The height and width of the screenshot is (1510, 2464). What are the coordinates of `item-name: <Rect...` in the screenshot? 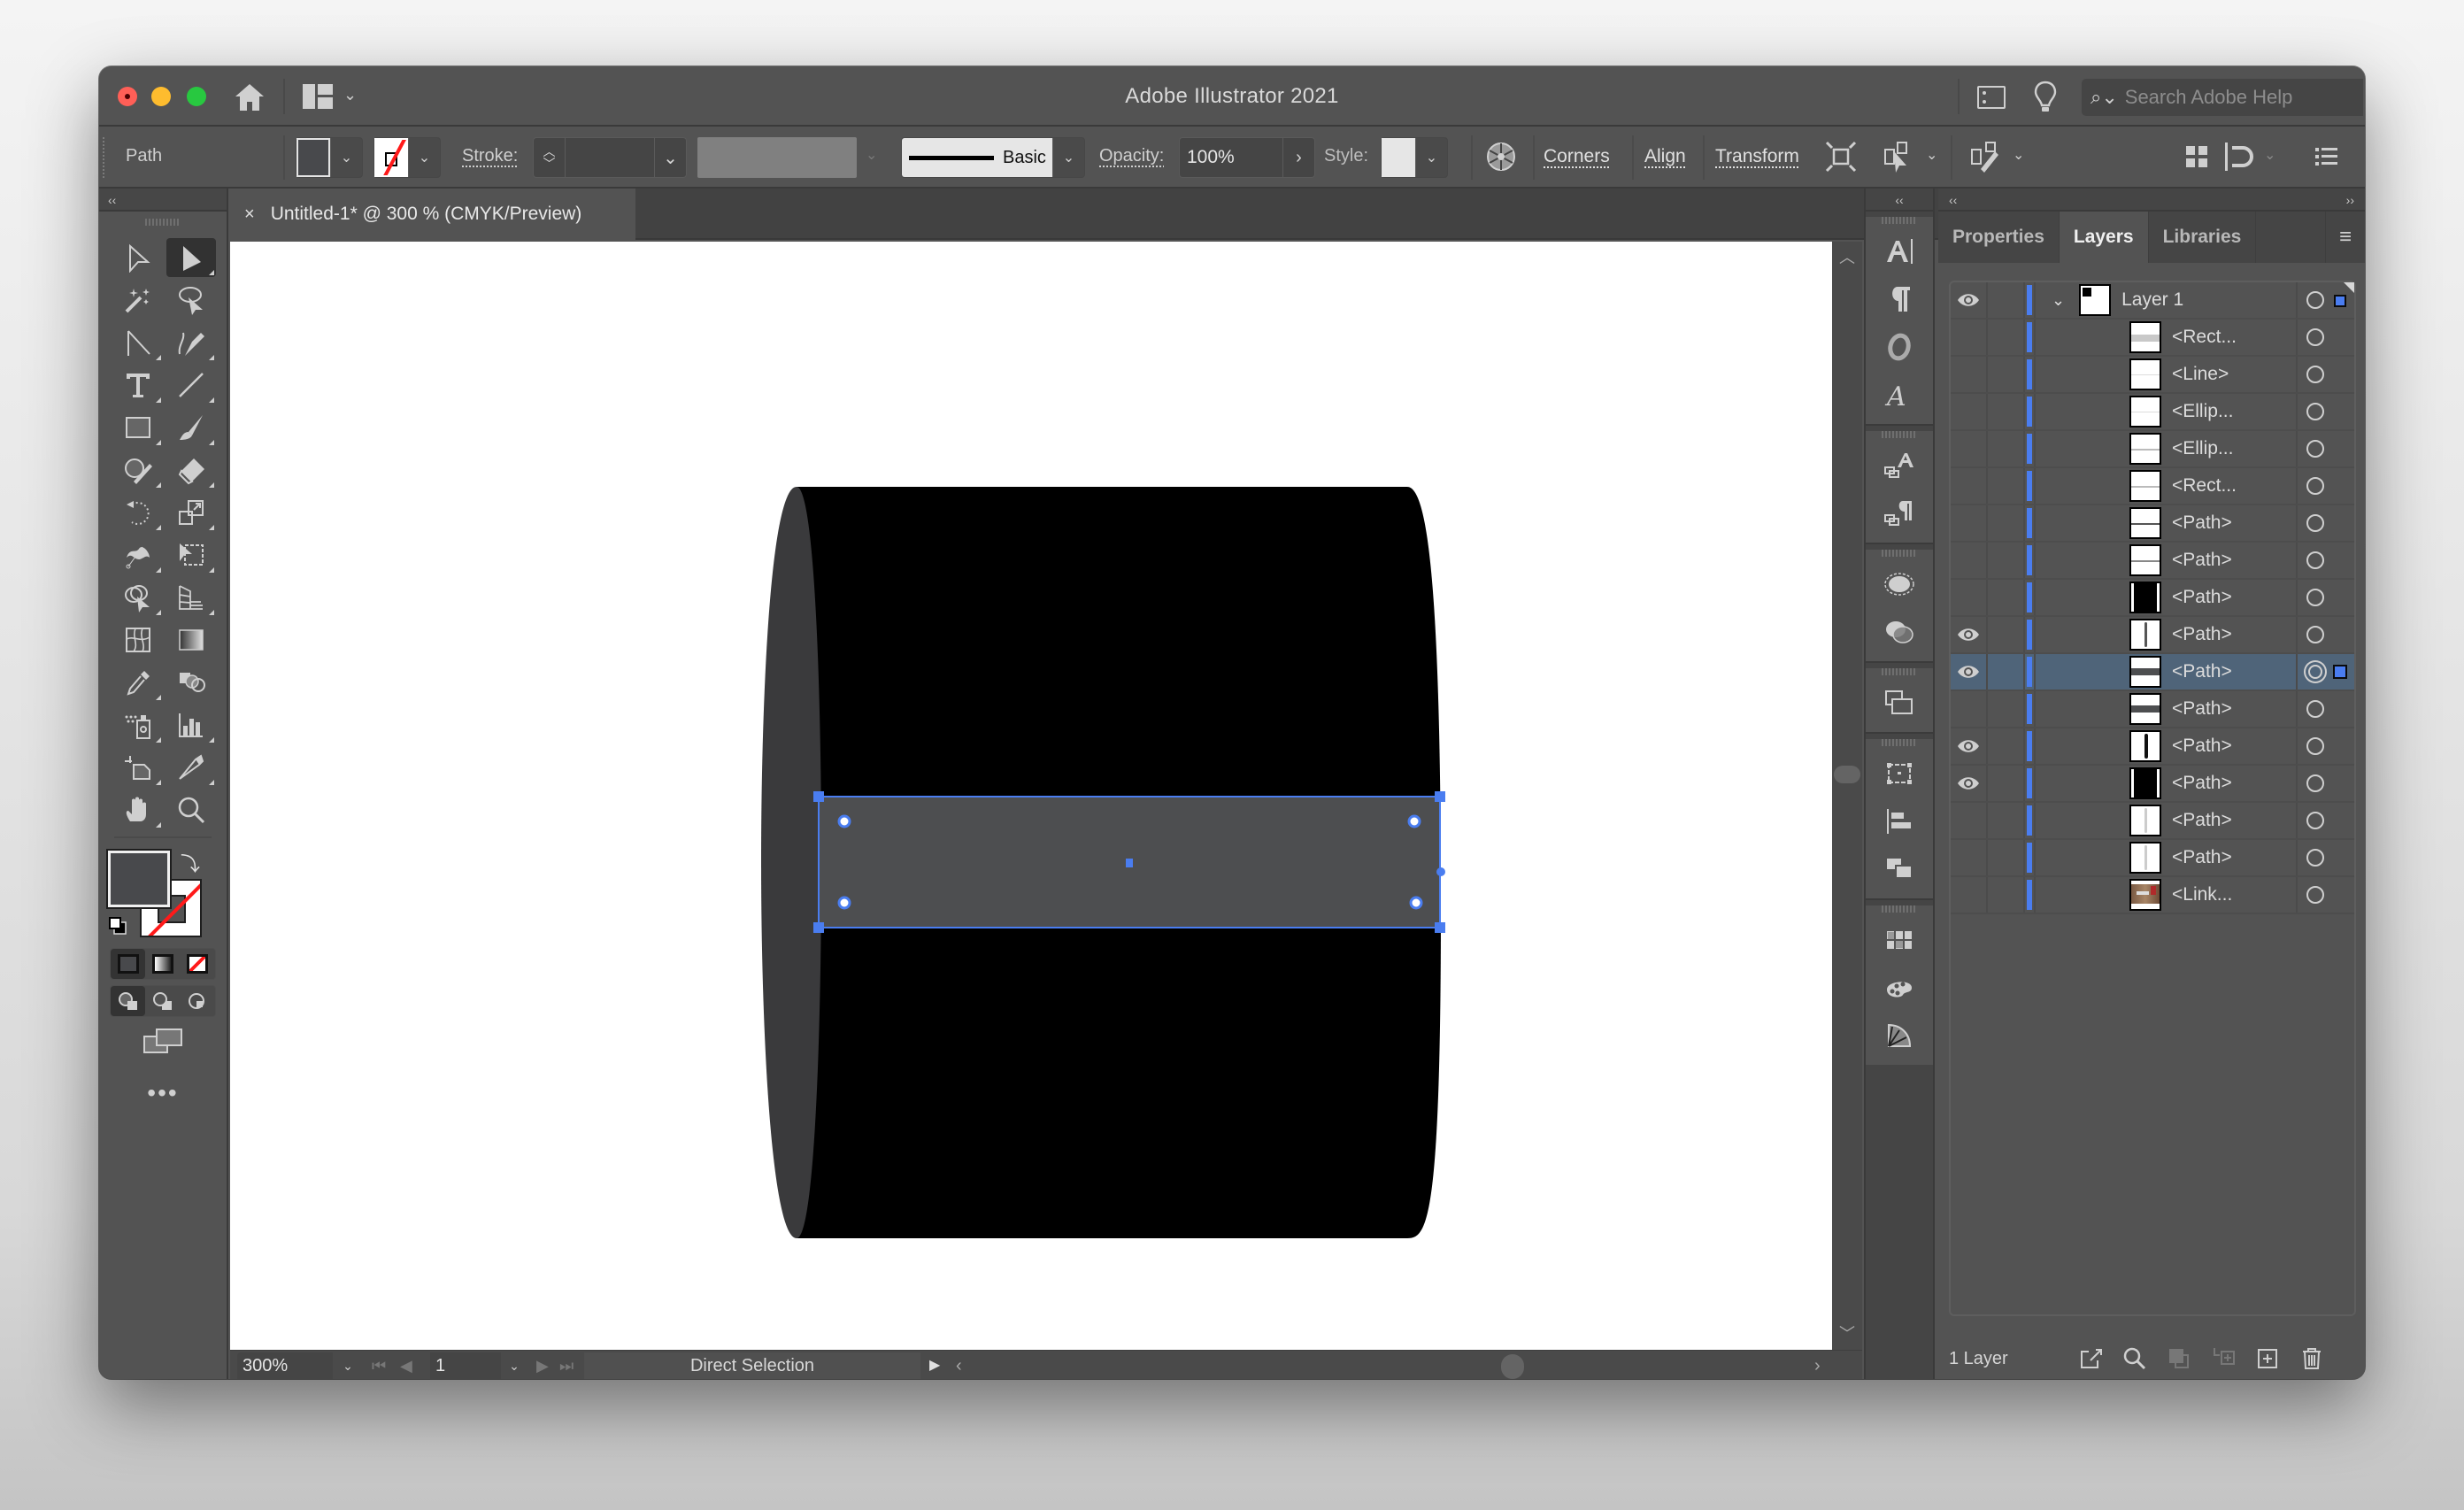 It's located at (2204, 486).